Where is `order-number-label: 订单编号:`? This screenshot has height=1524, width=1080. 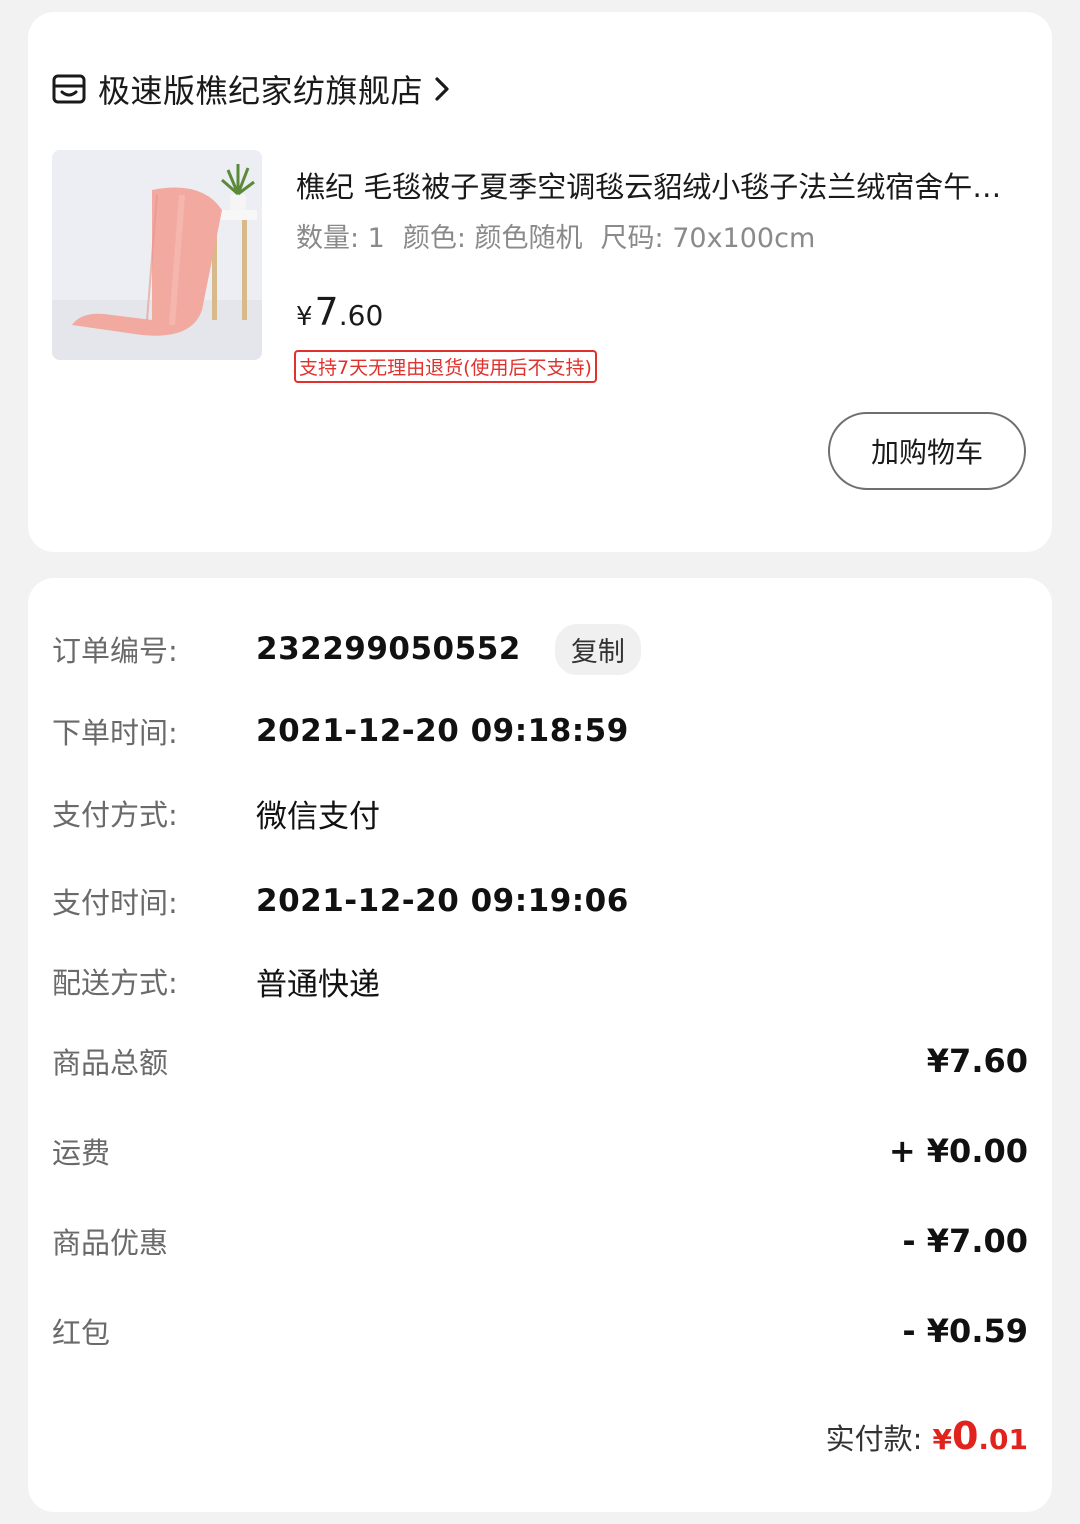 order-number-label: 订单编号: is located at coordinates (115, 651).